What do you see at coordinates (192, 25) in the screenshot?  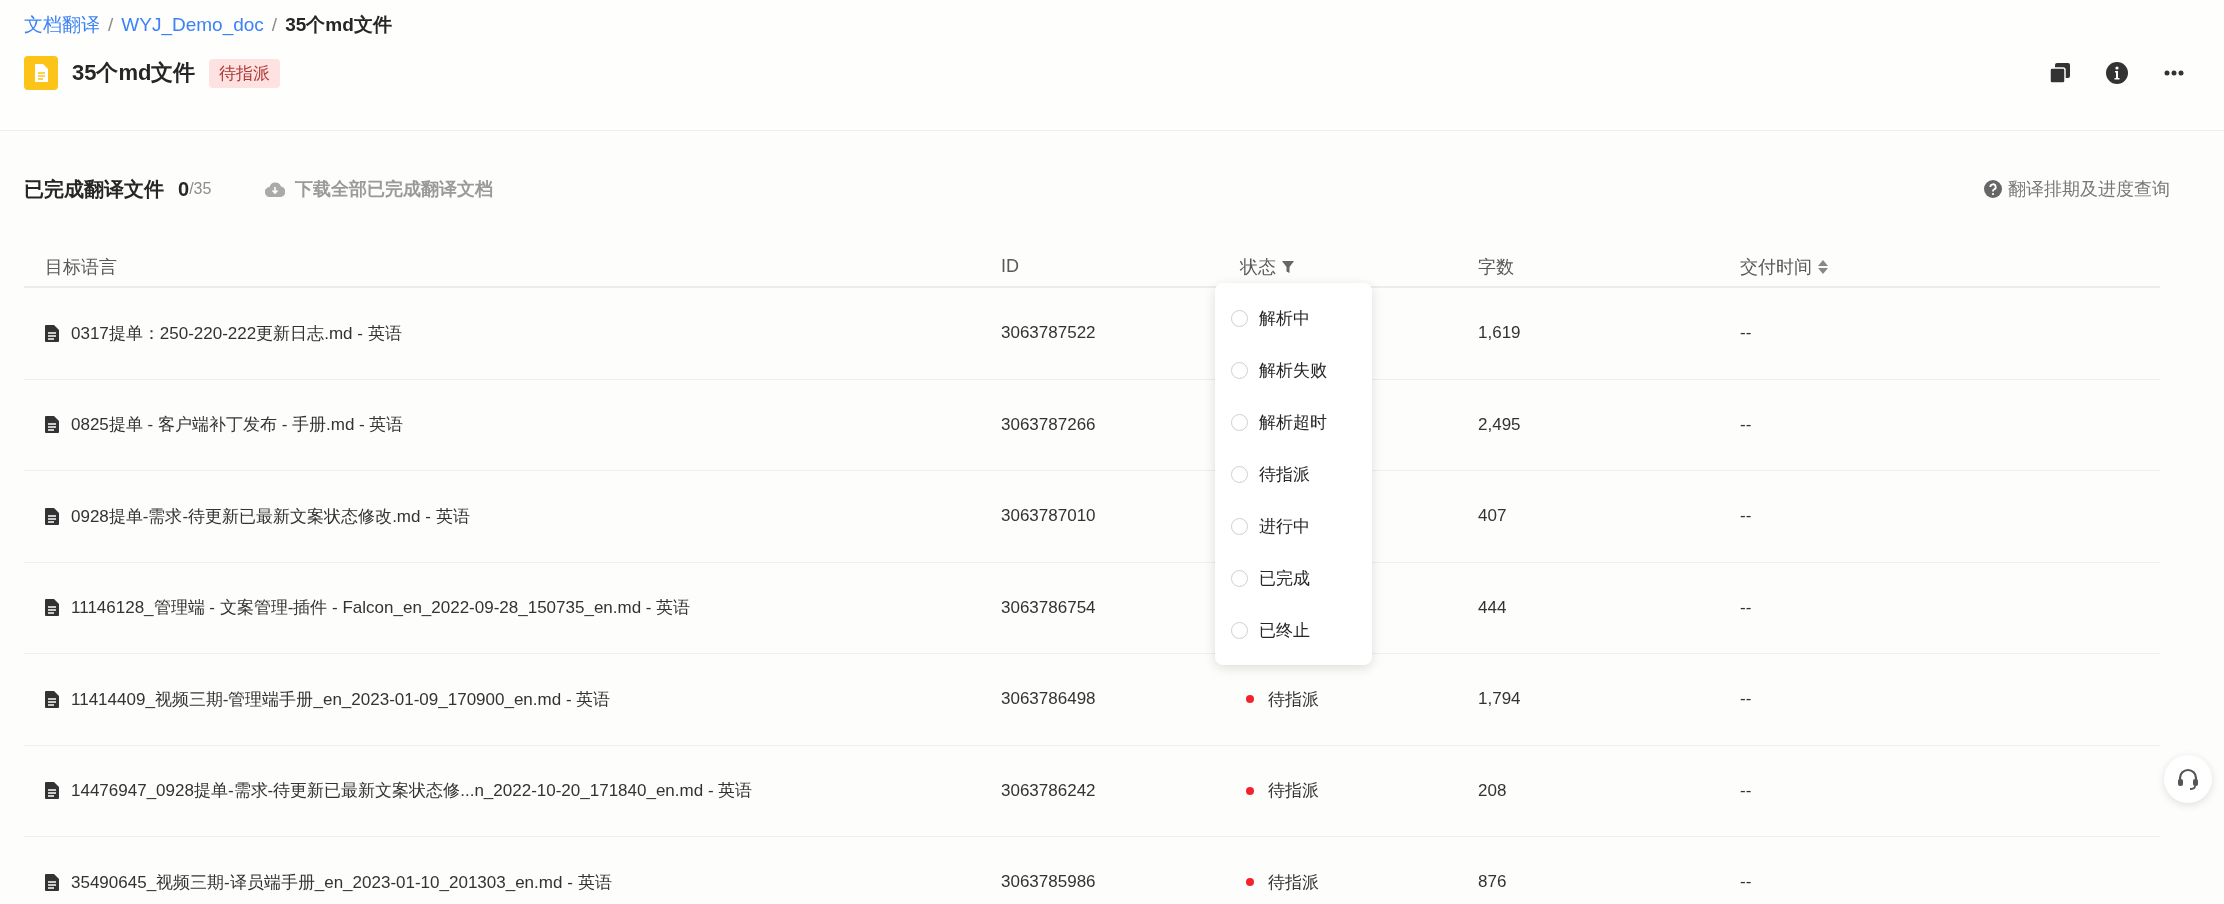 I see `breadcrumb-link: WYJ_Demo_doc` at bounding box center [192, 25].